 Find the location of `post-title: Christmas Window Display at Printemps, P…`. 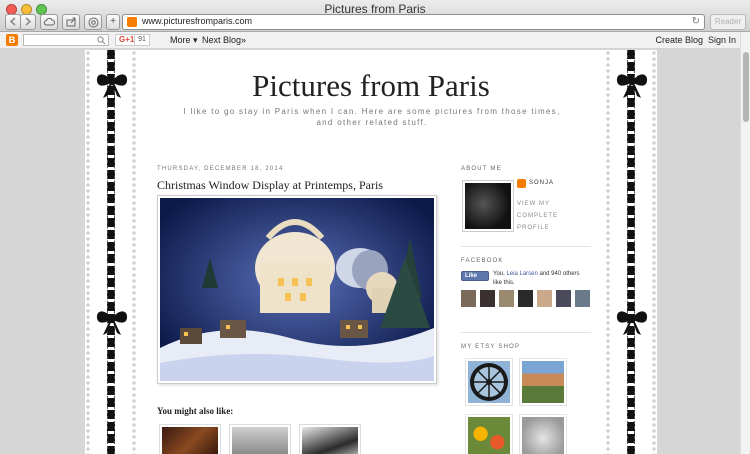

post-title: Christmas Window Display at Printemps, P… is located at coordinates (270, 185).